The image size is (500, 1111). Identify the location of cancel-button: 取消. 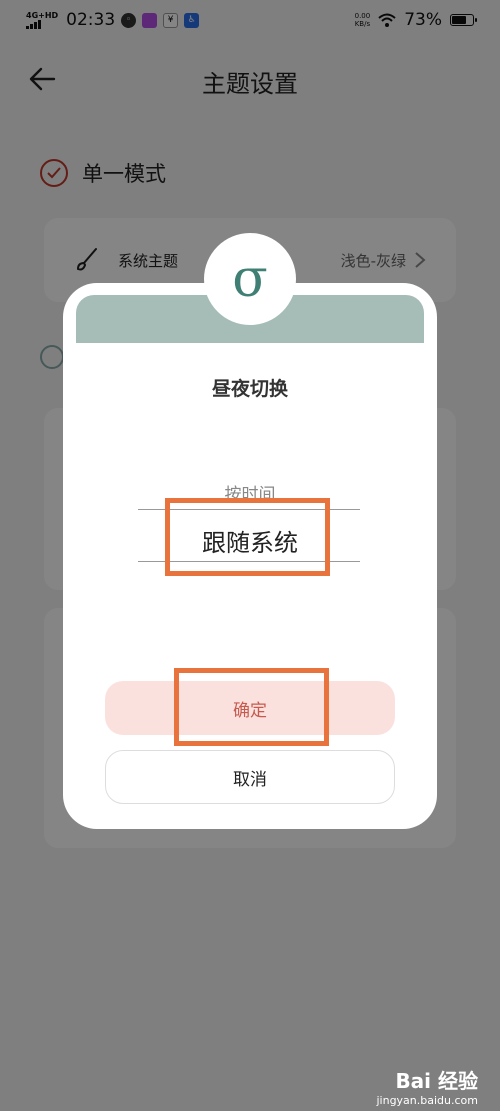
(250, 777).